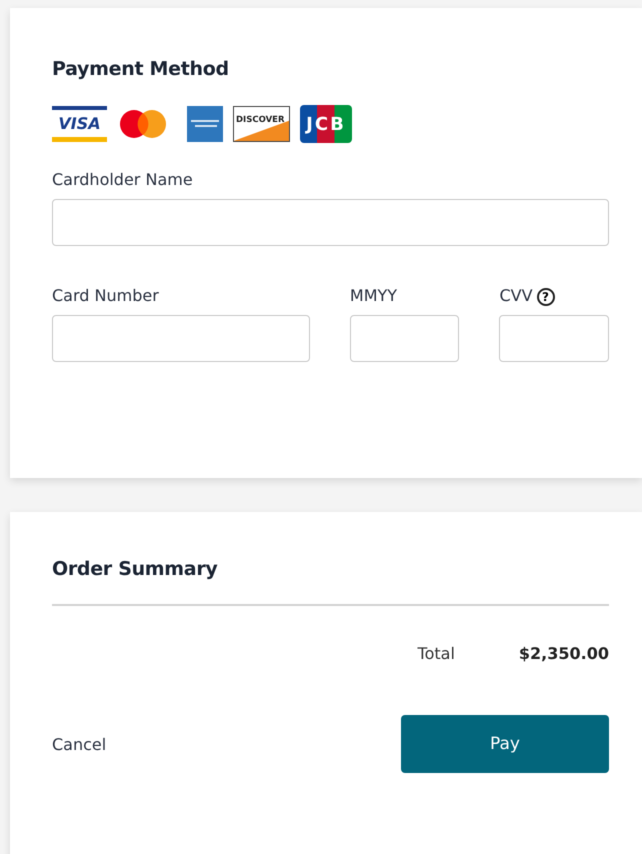  Describe the element at coordinates (143, 124) in the screenshot. I see `mastercard-logo` at that location.